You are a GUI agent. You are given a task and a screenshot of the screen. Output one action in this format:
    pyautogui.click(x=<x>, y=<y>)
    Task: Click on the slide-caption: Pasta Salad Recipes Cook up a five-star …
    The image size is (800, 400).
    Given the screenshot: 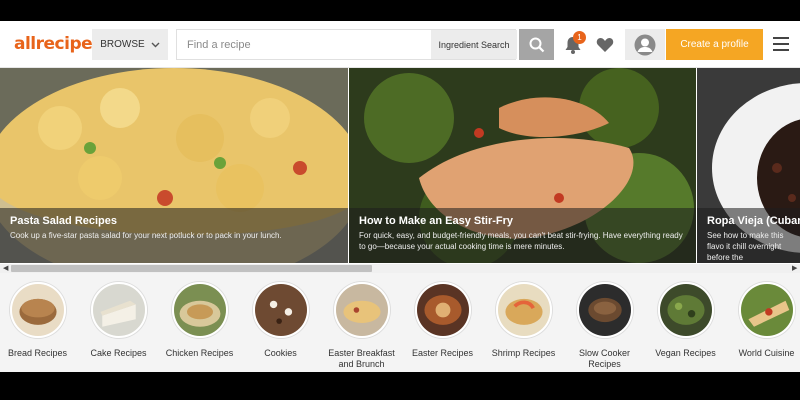 What is the action you would take?
    pyautogui.click(x=174, y=235)
    